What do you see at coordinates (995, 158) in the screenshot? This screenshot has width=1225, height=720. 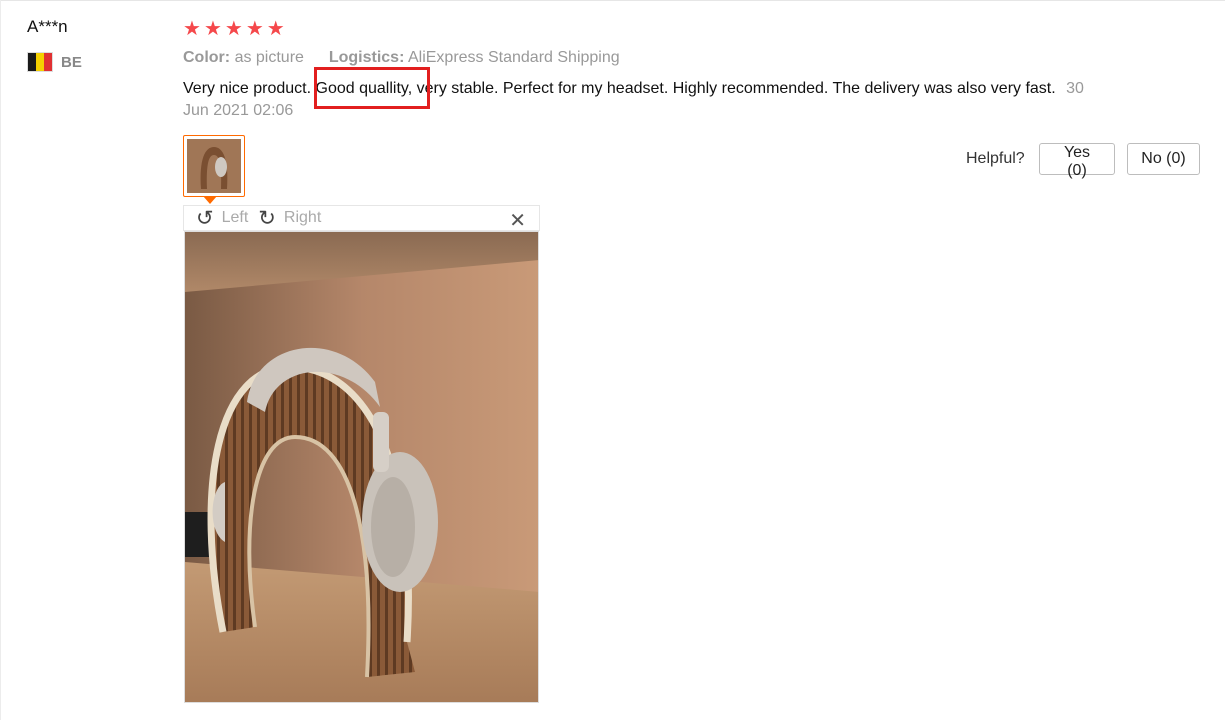 I see `helpful-label: Helpful?` at bounding box center [995, 158].